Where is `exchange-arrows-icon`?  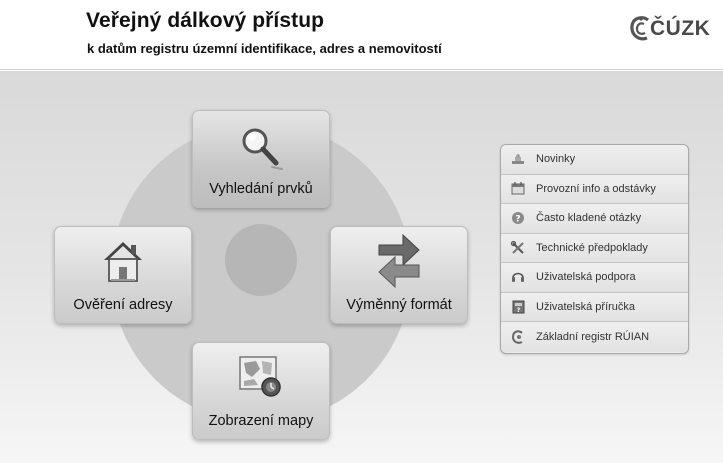 exchange-arrows-icon is located at coordinates (399, 262).